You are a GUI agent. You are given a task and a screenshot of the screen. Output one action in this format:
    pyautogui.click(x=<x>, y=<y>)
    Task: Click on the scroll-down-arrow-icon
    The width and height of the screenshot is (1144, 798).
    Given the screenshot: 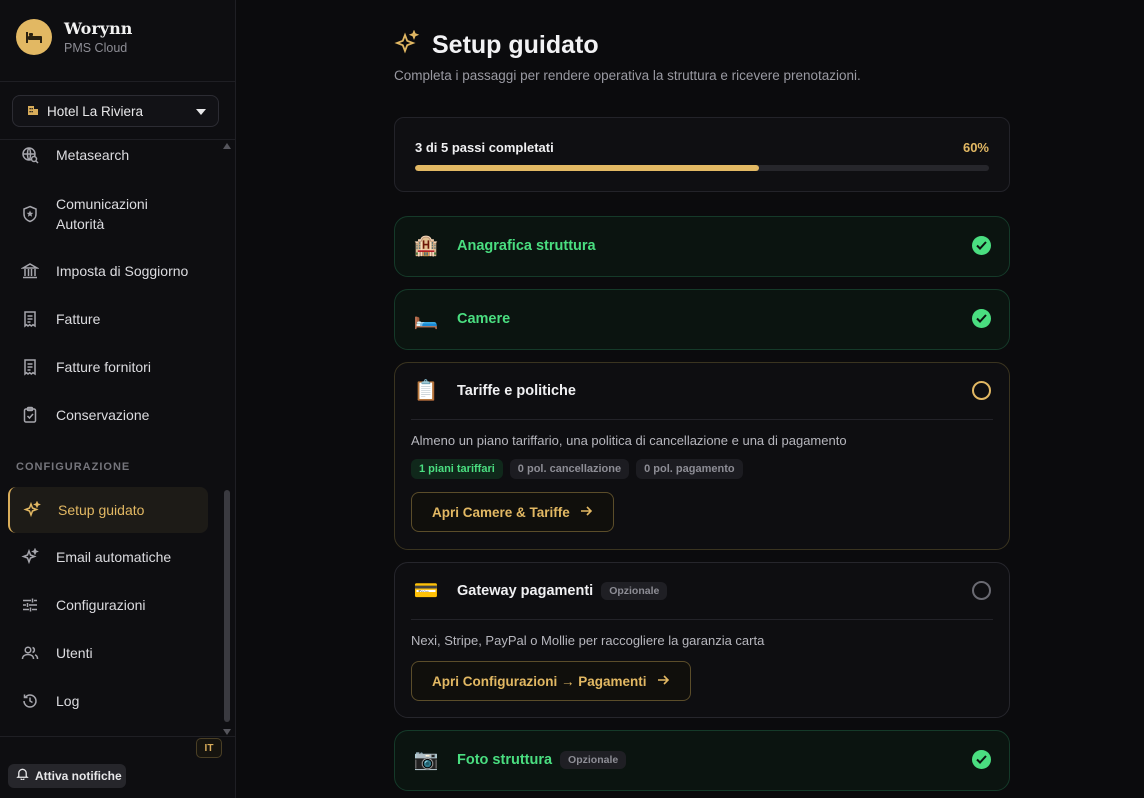 What is the action you would take?
    pyautogui.click(x=227, y=732)
    